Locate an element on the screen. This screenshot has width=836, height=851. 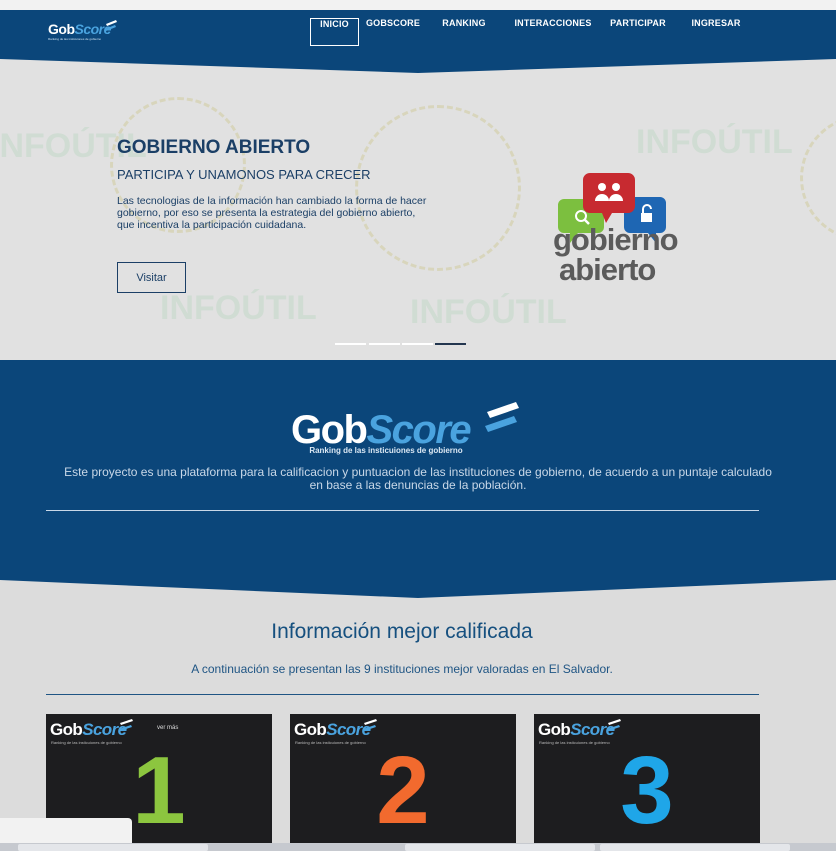
nav-item-ingresar: INGRESAR is located at coordinates (716, 31).